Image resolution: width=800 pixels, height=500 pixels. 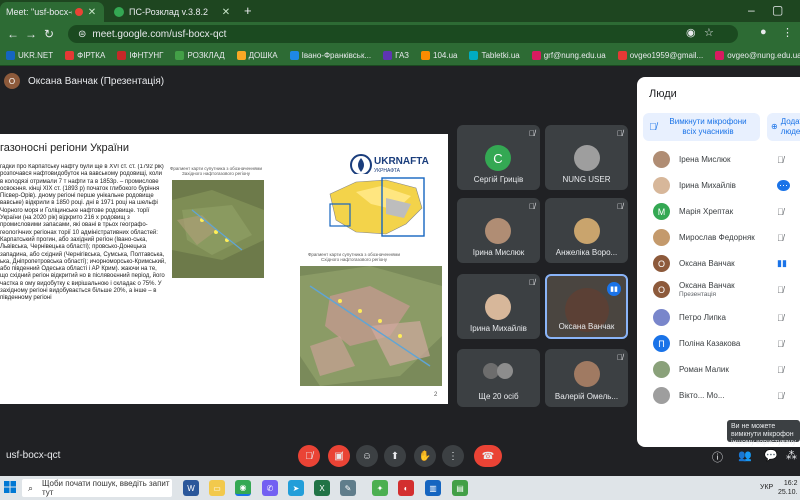 What do you see at coordinates (718, 185) in the screenshot?
I see `participant-row: Ірина Михайлів ⋯` at bounding box center [718, 185].